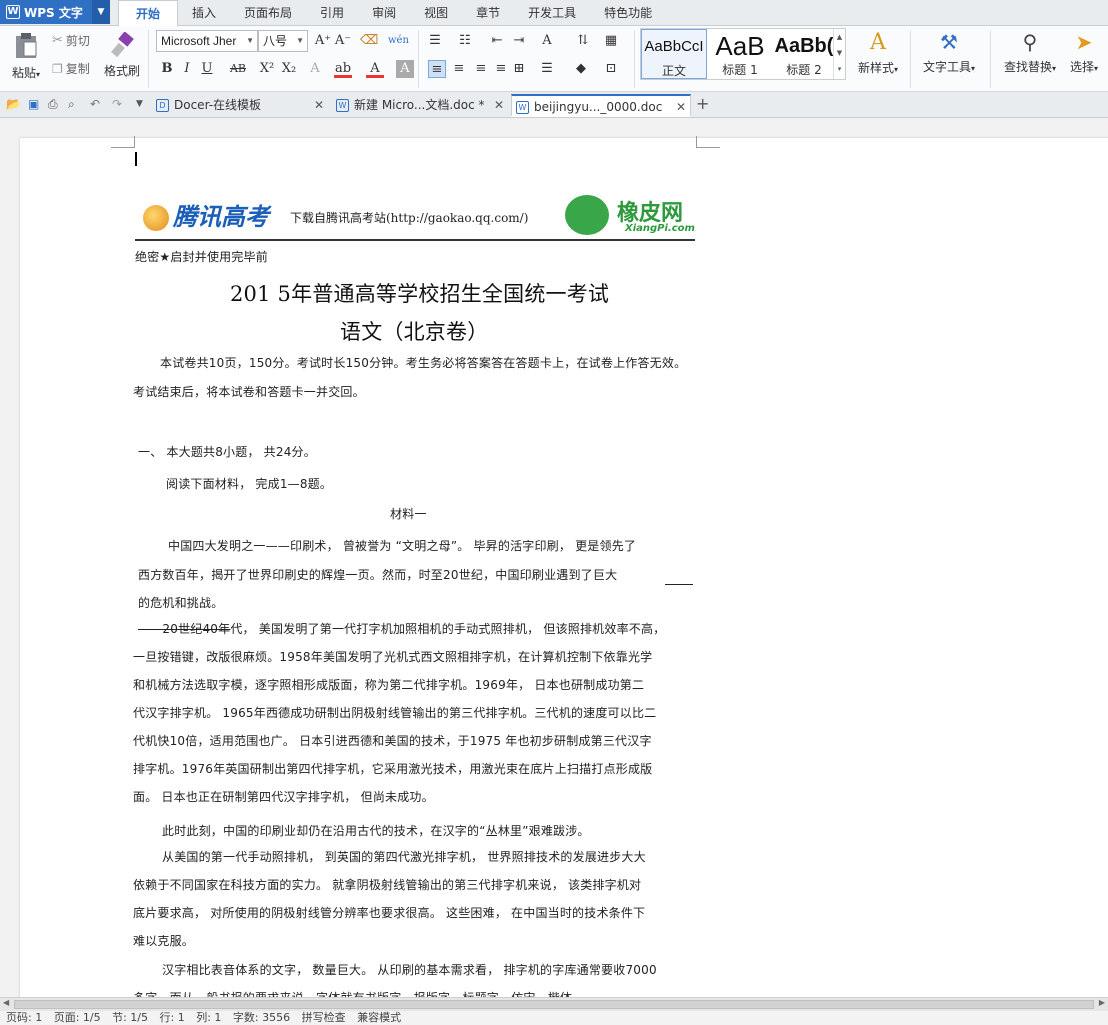 The image size is (1108, 1025). What do you see at coordinates (324, 1017) in the screenshot?
I see `status-spellcheck: 拼写检查` at bounding box center [324, 1017].